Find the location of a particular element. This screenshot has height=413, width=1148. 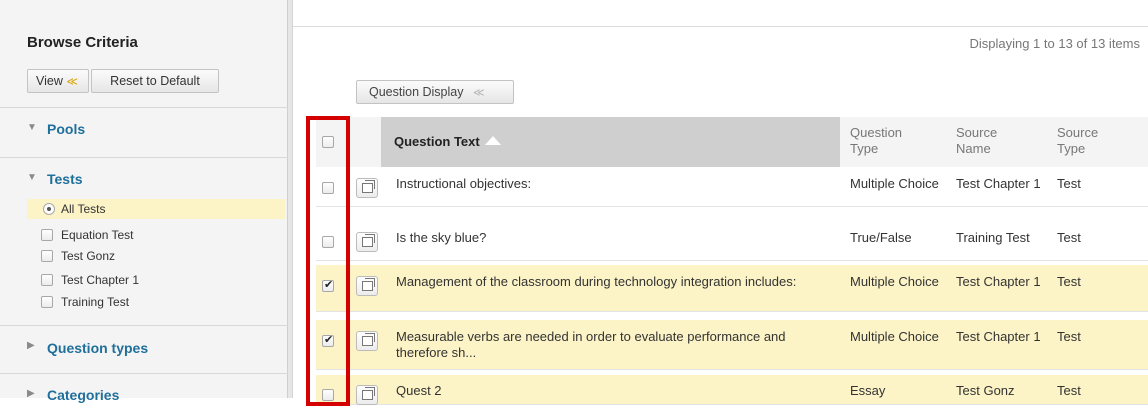

source-name-cell: Training Test is located at coordinates (993, 237).